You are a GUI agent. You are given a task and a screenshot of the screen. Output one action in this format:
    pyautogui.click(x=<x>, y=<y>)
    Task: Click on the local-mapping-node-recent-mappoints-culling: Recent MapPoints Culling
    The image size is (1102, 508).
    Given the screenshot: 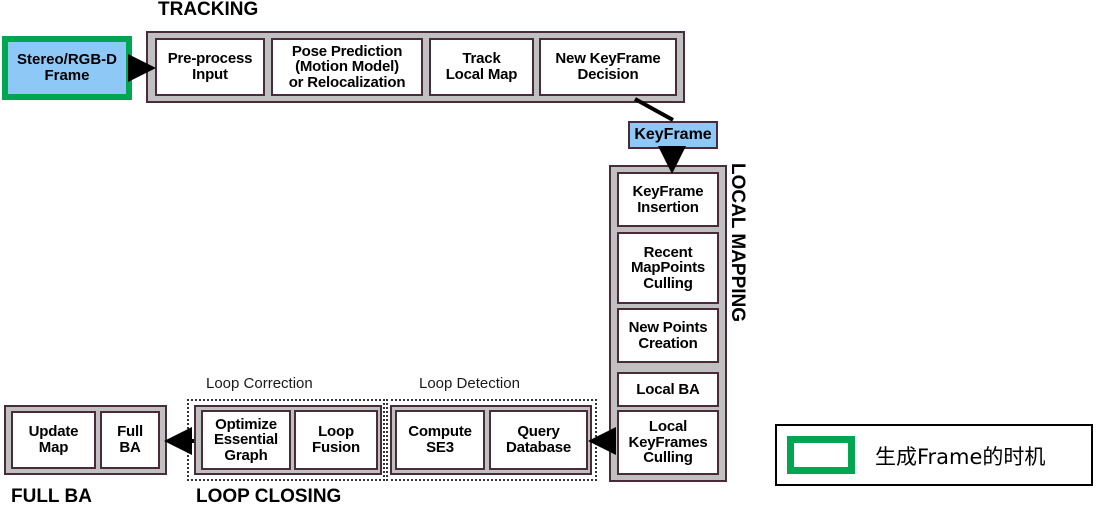 What is the action you would take?
    pyautogui.click(x=668, y=268)
    